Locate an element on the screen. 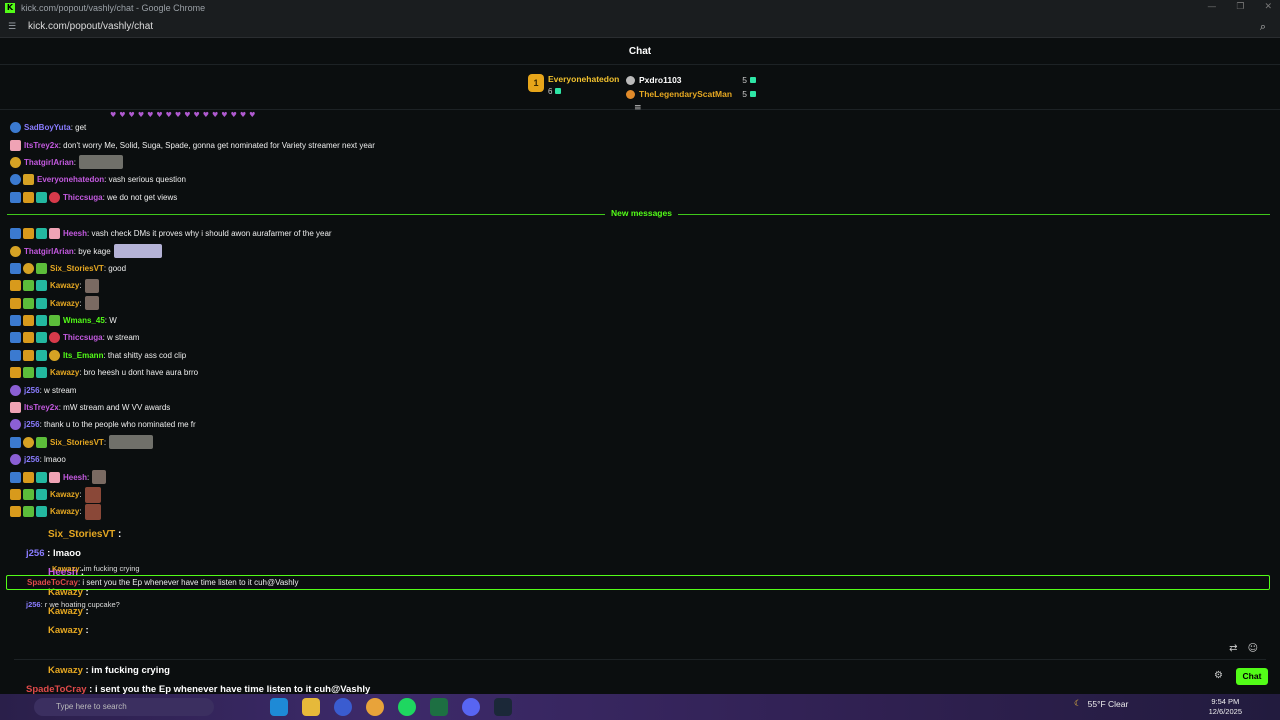 This screenshot has height=720, width=1280. chat-message: ItsTrey2x: mW stream and W VV awards is located at coordinates (640, 407).